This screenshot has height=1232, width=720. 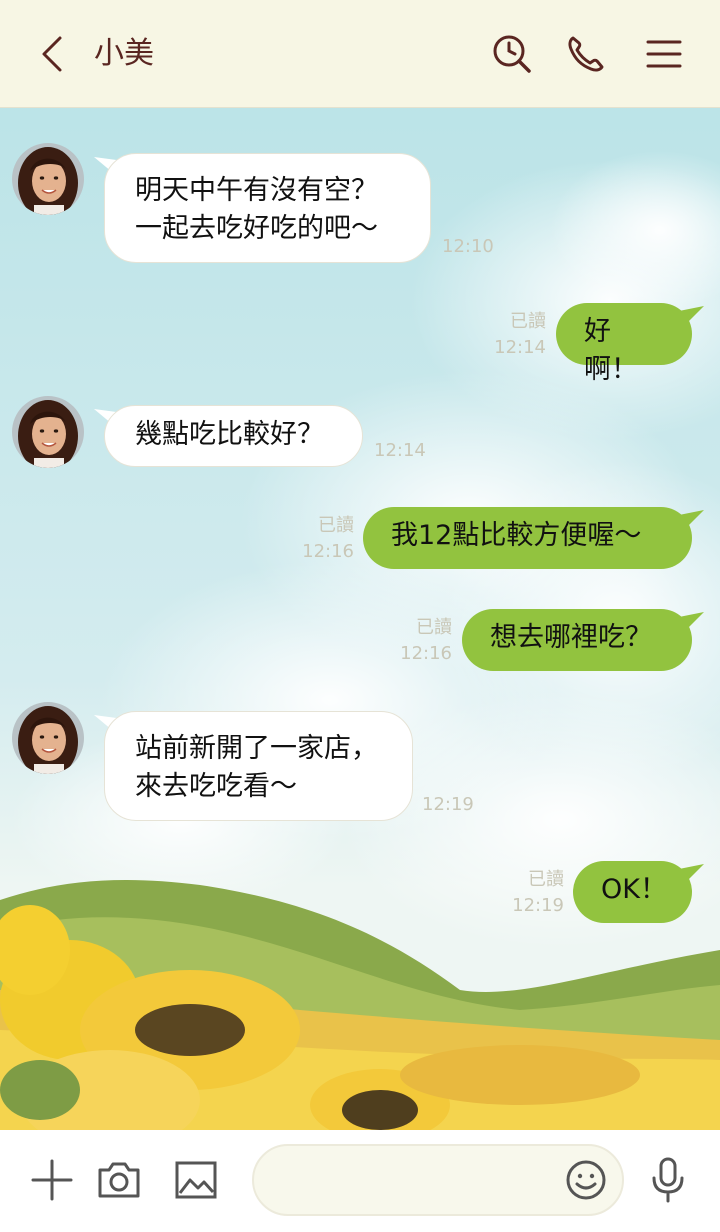 What do you see at coordinates (668, 1180) in the screenshot?
I see `microphone-icon` at bounding box center [668, 1180].